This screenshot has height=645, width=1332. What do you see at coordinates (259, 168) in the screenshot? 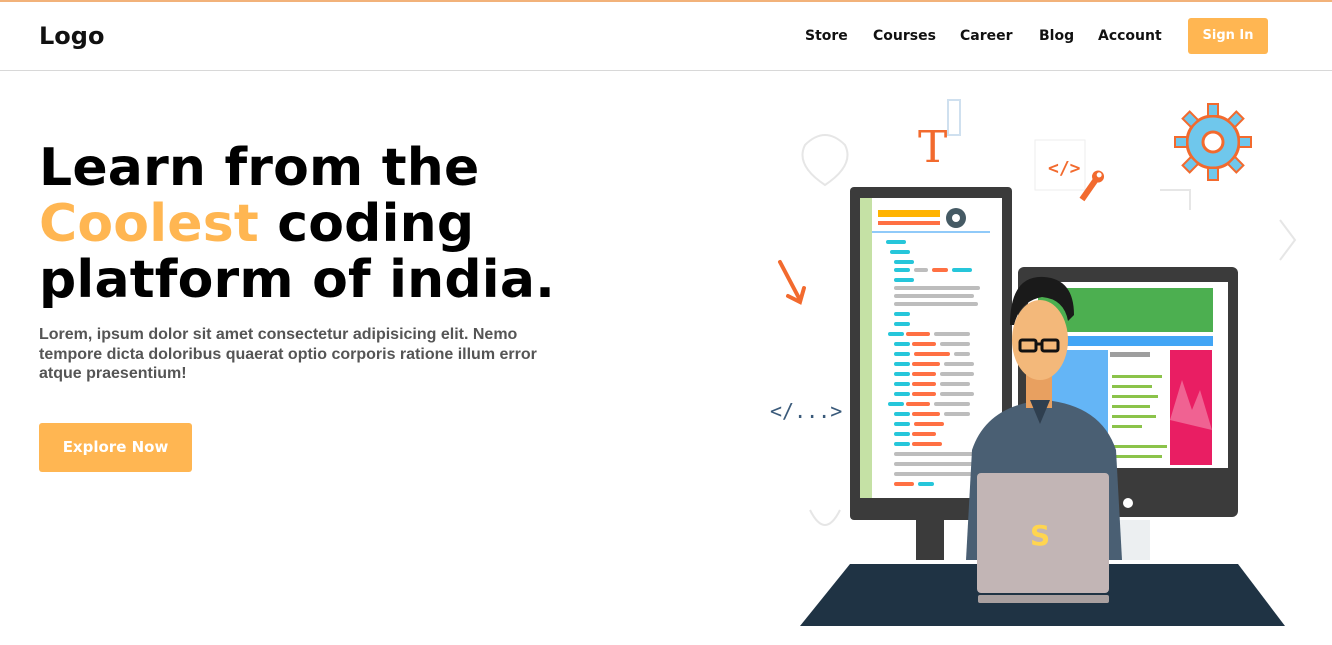
I see `hero-title-part1: Learn from the` at bounding box center [259, 168].